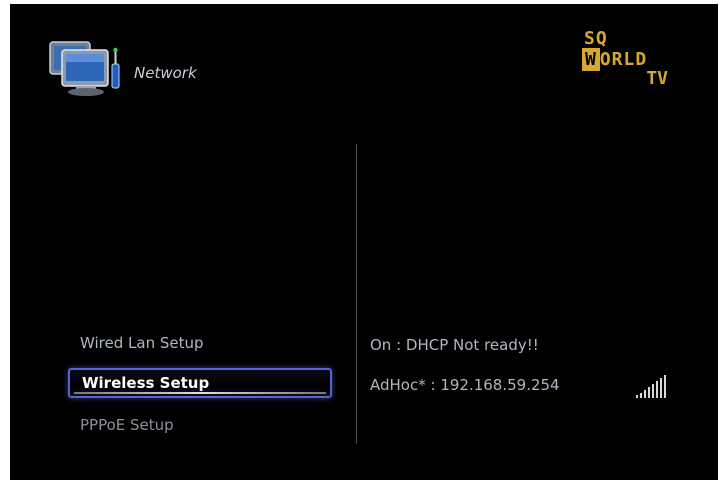 This screenshot has height=484, width=728. I want to click on page-title: Network, so click(165, 73).